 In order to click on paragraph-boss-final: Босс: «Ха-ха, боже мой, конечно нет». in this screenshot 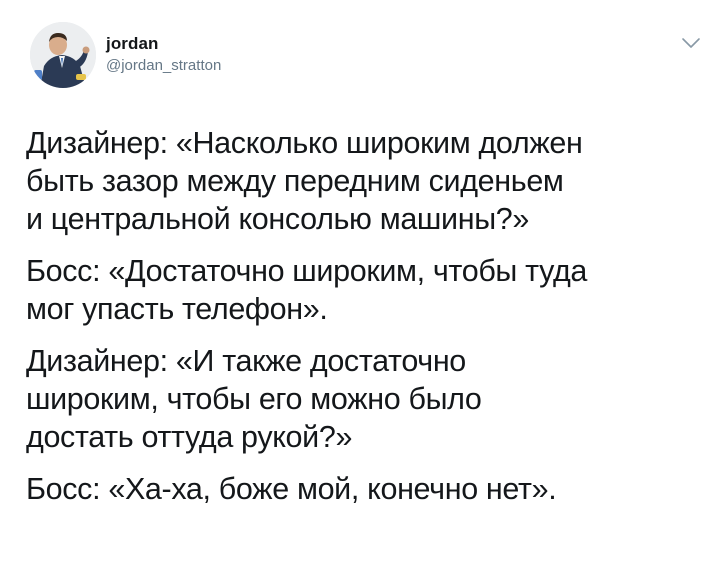, I will do `click(371, 489)`.